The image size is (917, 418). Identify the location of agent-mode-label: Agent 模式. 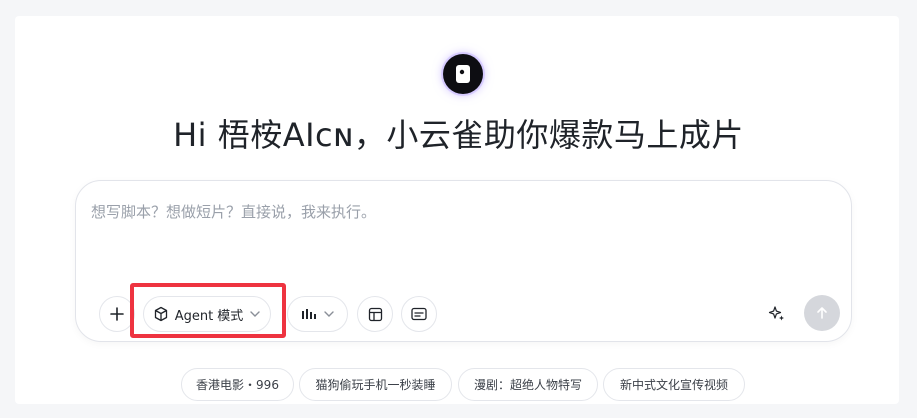
(209, 316).